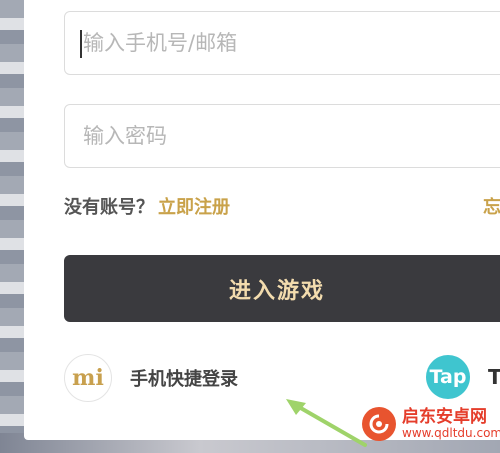 Image resolution: width=500 pixels, height=453 pixels. Describe the element at coordinates (290, 136) in the screenshot. I see `password-input` at that location.